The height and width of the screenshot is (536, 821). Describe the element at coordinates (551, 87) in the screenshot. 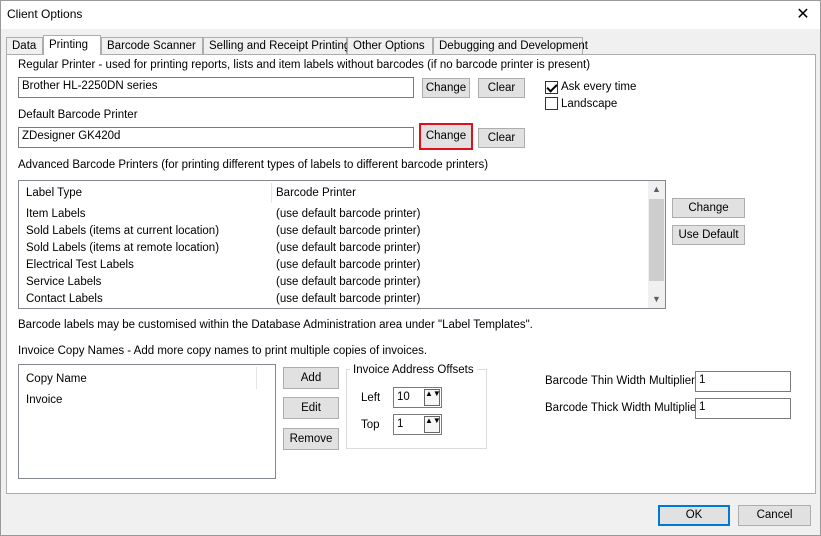

I see `ask-every-time-checkbox` at that location.